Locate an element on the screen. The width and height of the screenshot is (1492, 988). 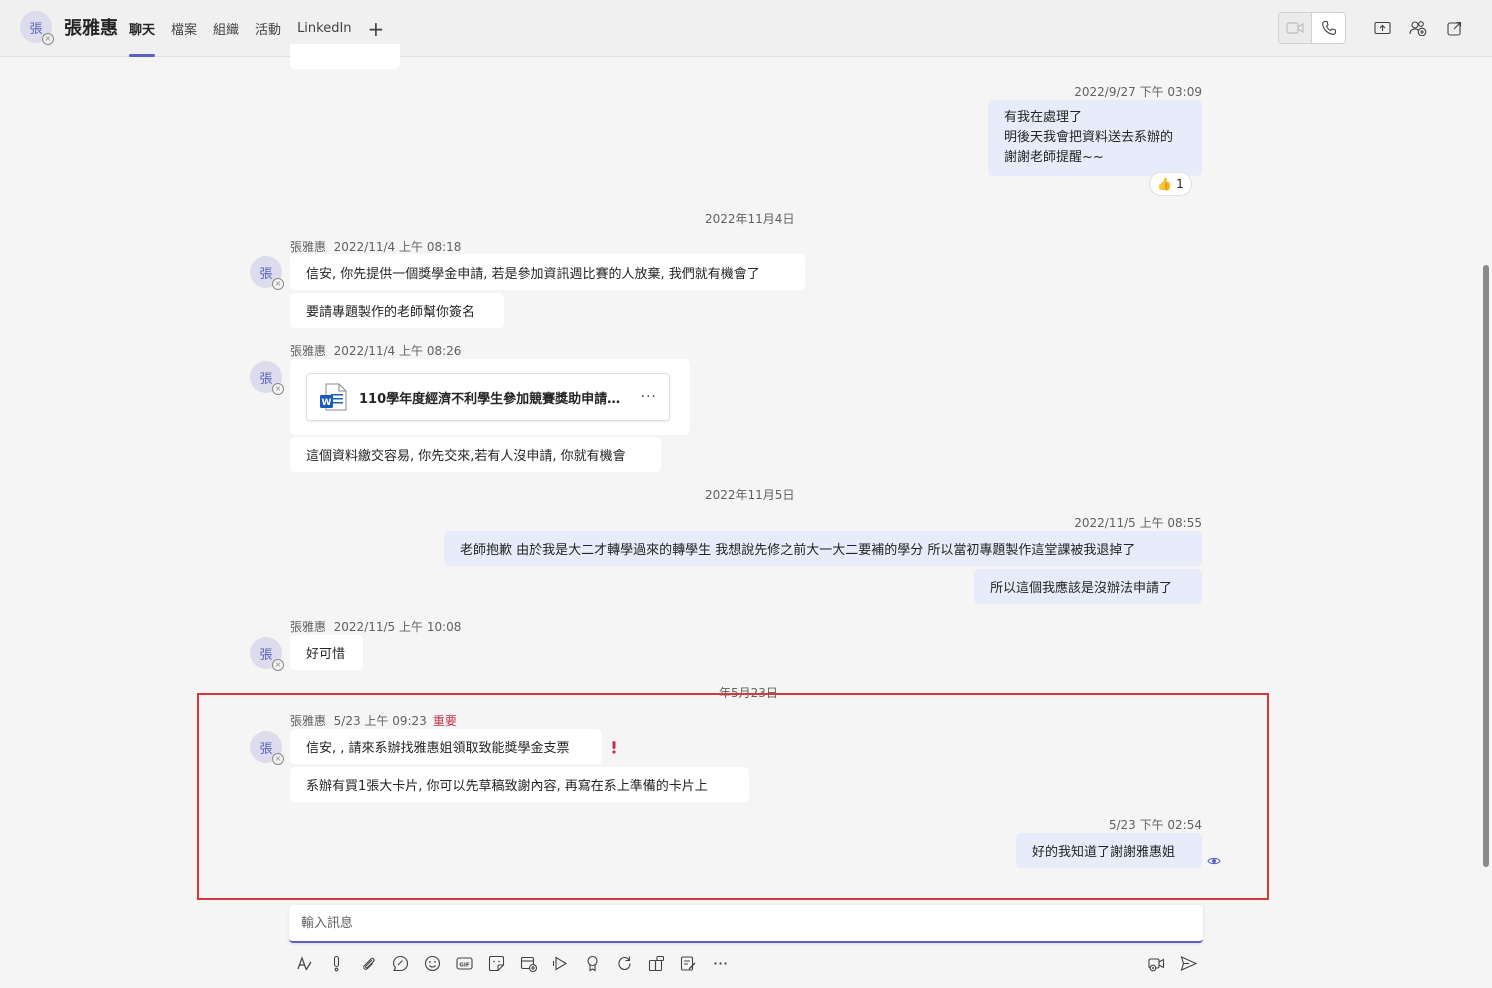
my-message-bubble: 有我在處理了 明後天我會把資料送去系辦的 謝謝老師提醒~~ is located at coordinates (1095, 138).